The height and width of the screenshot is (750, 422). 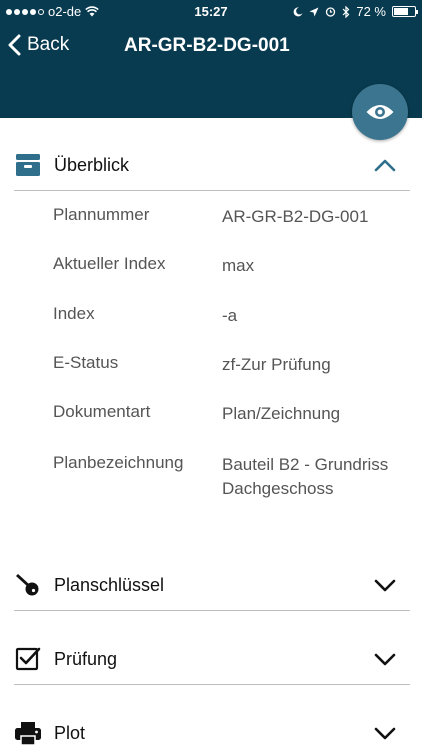 I want to click on chevron-up-icon, so click(x=385, y=165).